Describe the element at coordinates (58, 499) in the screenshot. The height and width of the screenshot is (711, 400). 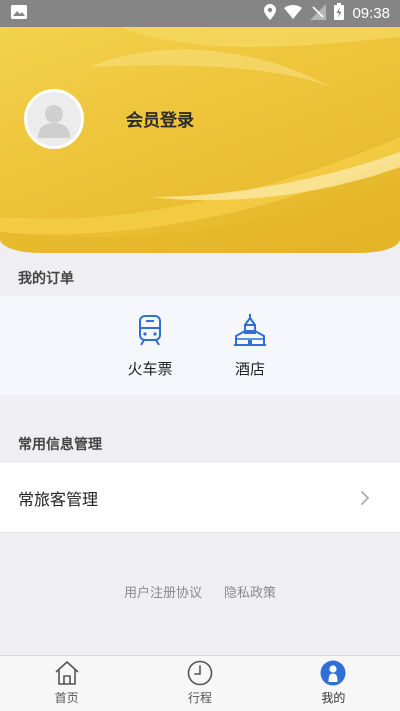
I see `frequent-traveler-label: 常旅客管理` at that location.